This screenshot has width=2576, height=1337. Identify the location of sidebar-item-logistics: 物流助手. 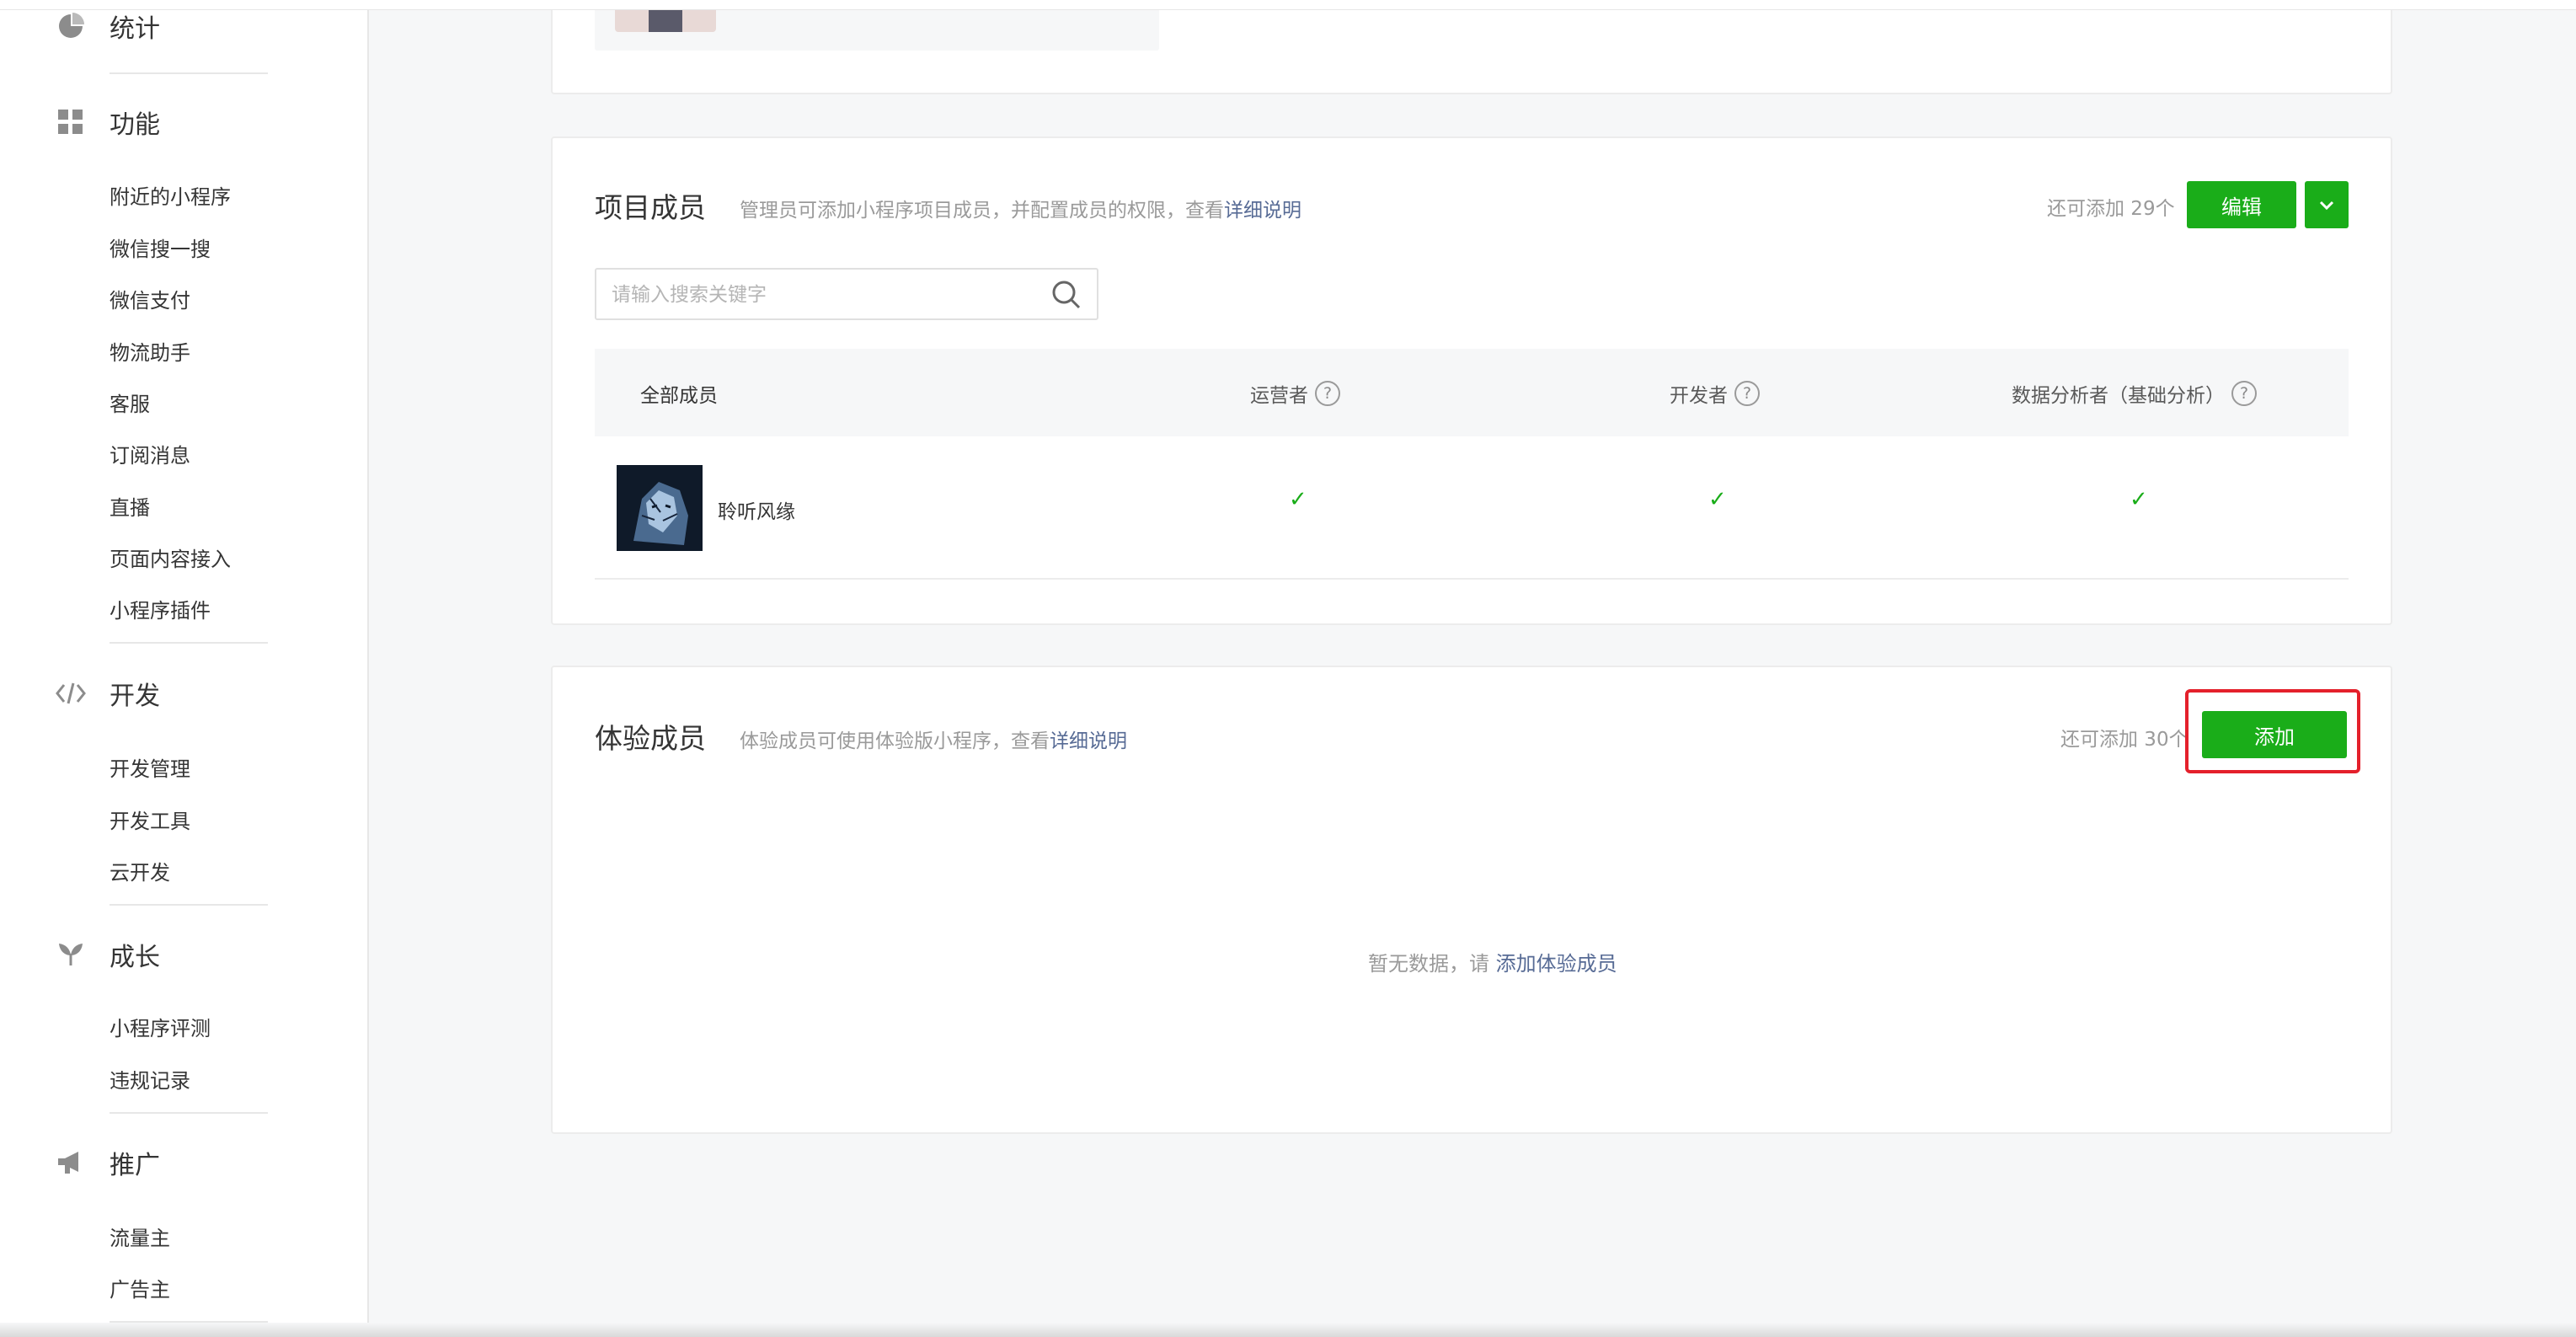
(150, 351).